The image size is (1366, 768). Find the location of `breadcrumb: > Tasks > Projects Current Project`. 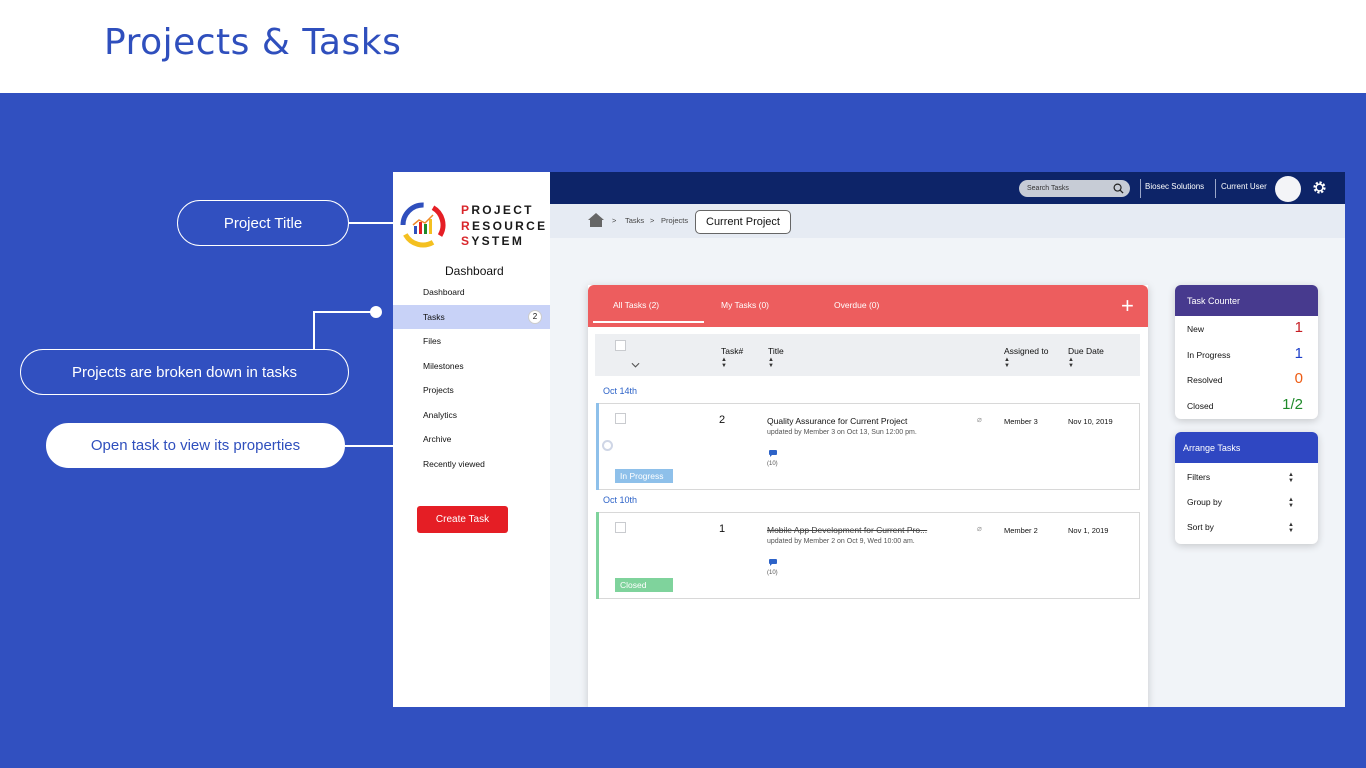

breadcrumb: > Tasks > Projects Current Project is located at coordinates (947, 221).